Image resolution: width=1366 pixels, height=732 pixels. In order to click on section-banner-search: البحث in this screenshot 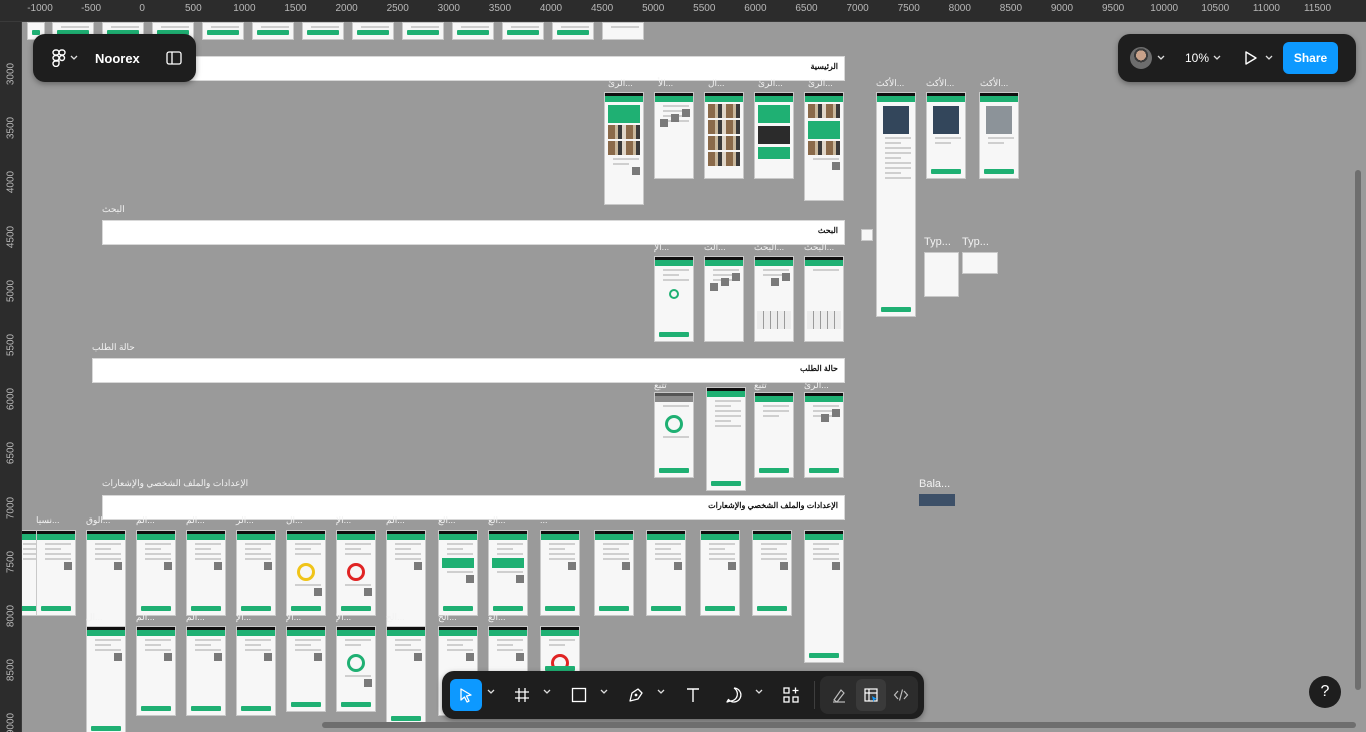, I will do `click(473, 232)`.